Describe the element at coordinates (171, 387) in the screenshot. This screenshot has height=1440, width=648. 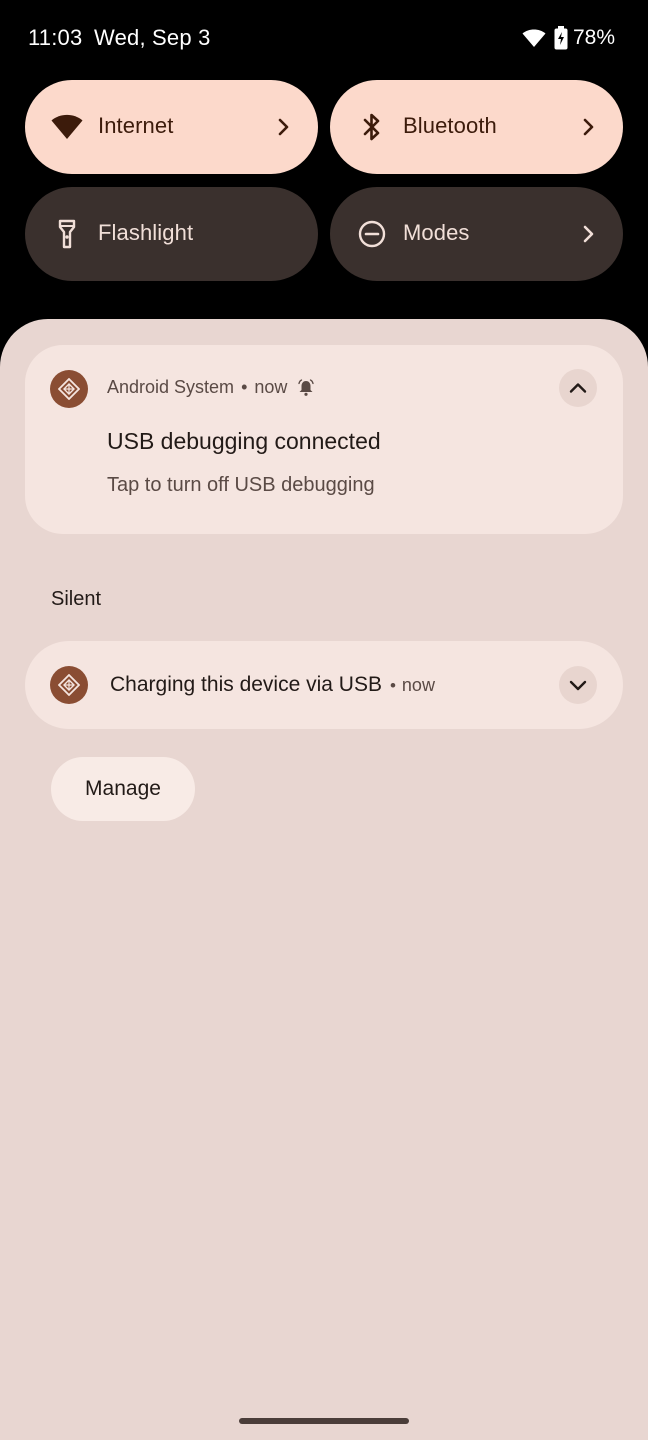
I see `app-name: Android System` at that location.